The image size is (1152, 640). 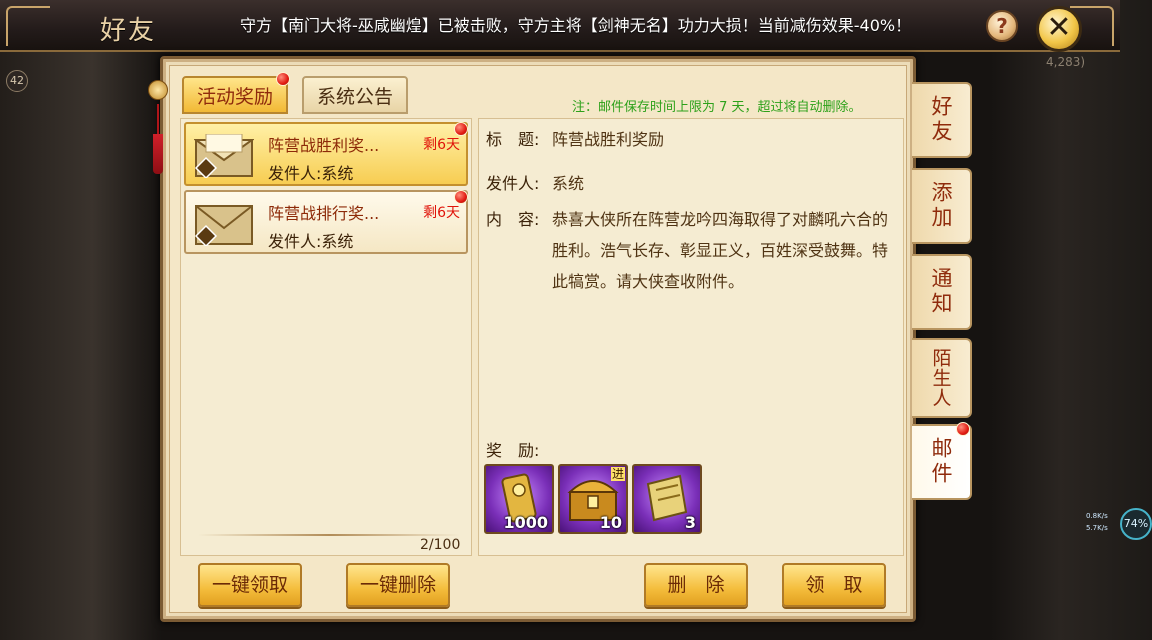 I want to click on mail-list-item: 阵营战胜利奖... 发件人:系统 剩6天, so click(x=326, y=154).